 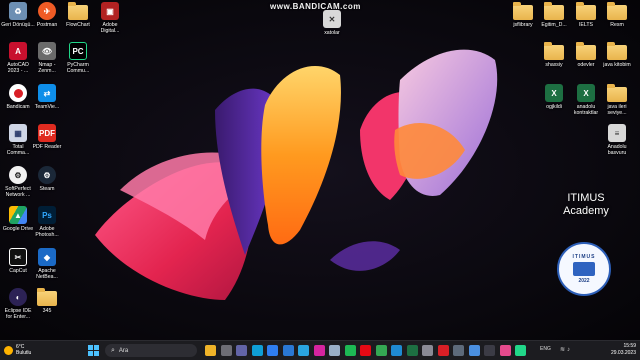 I want to click on teams-icon, so click(x=241, y=350).